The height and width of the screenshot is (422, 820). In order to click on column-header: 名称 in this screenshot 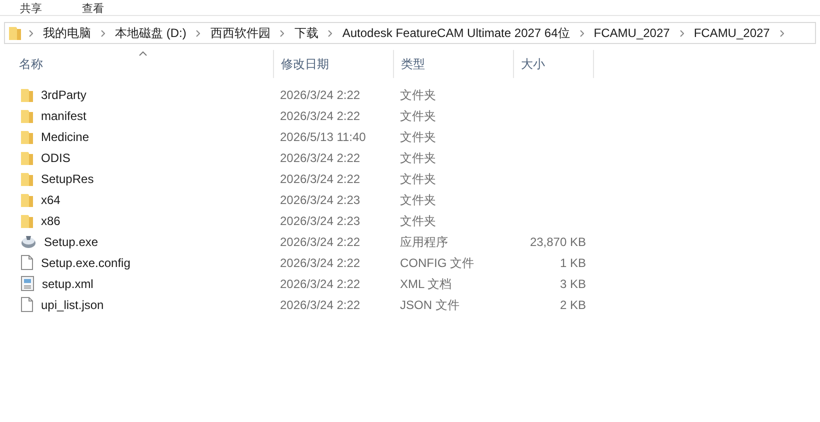, I will do `click(143, 64)`.